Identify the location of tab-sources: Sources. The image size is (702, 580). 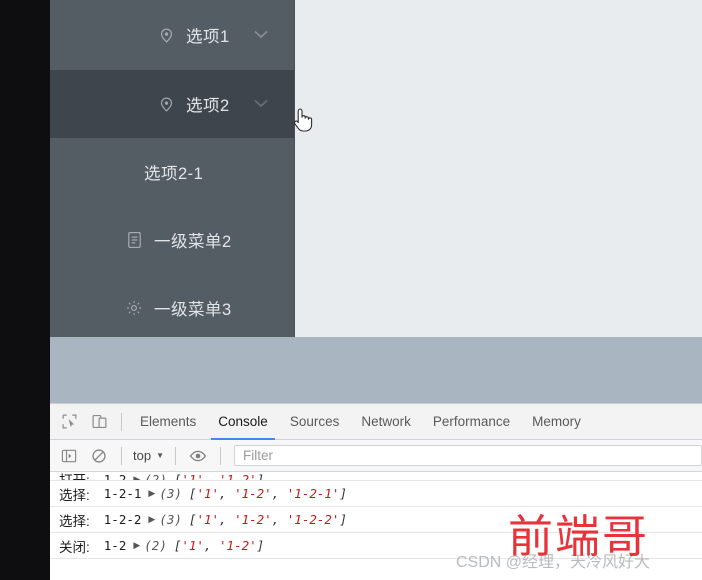
(315, 422).